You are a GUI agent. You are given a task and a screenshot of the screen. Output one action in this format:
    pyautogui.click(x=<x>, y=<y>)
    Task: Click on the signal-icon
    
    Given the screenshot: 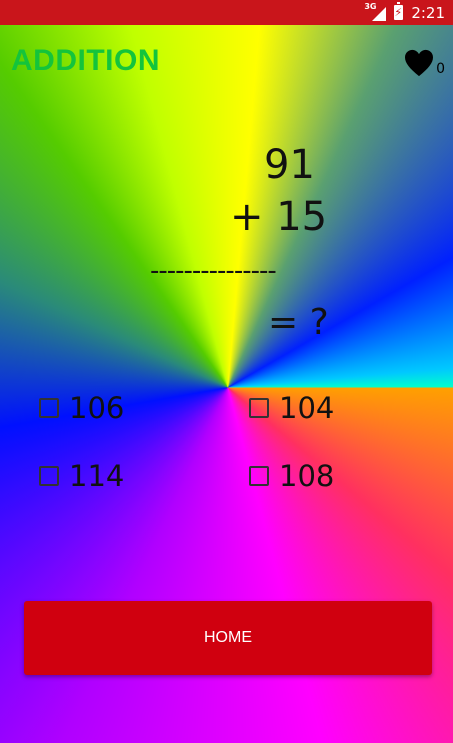 What is the action you would take?
    pyautogui.click(x=379, y=13)
    